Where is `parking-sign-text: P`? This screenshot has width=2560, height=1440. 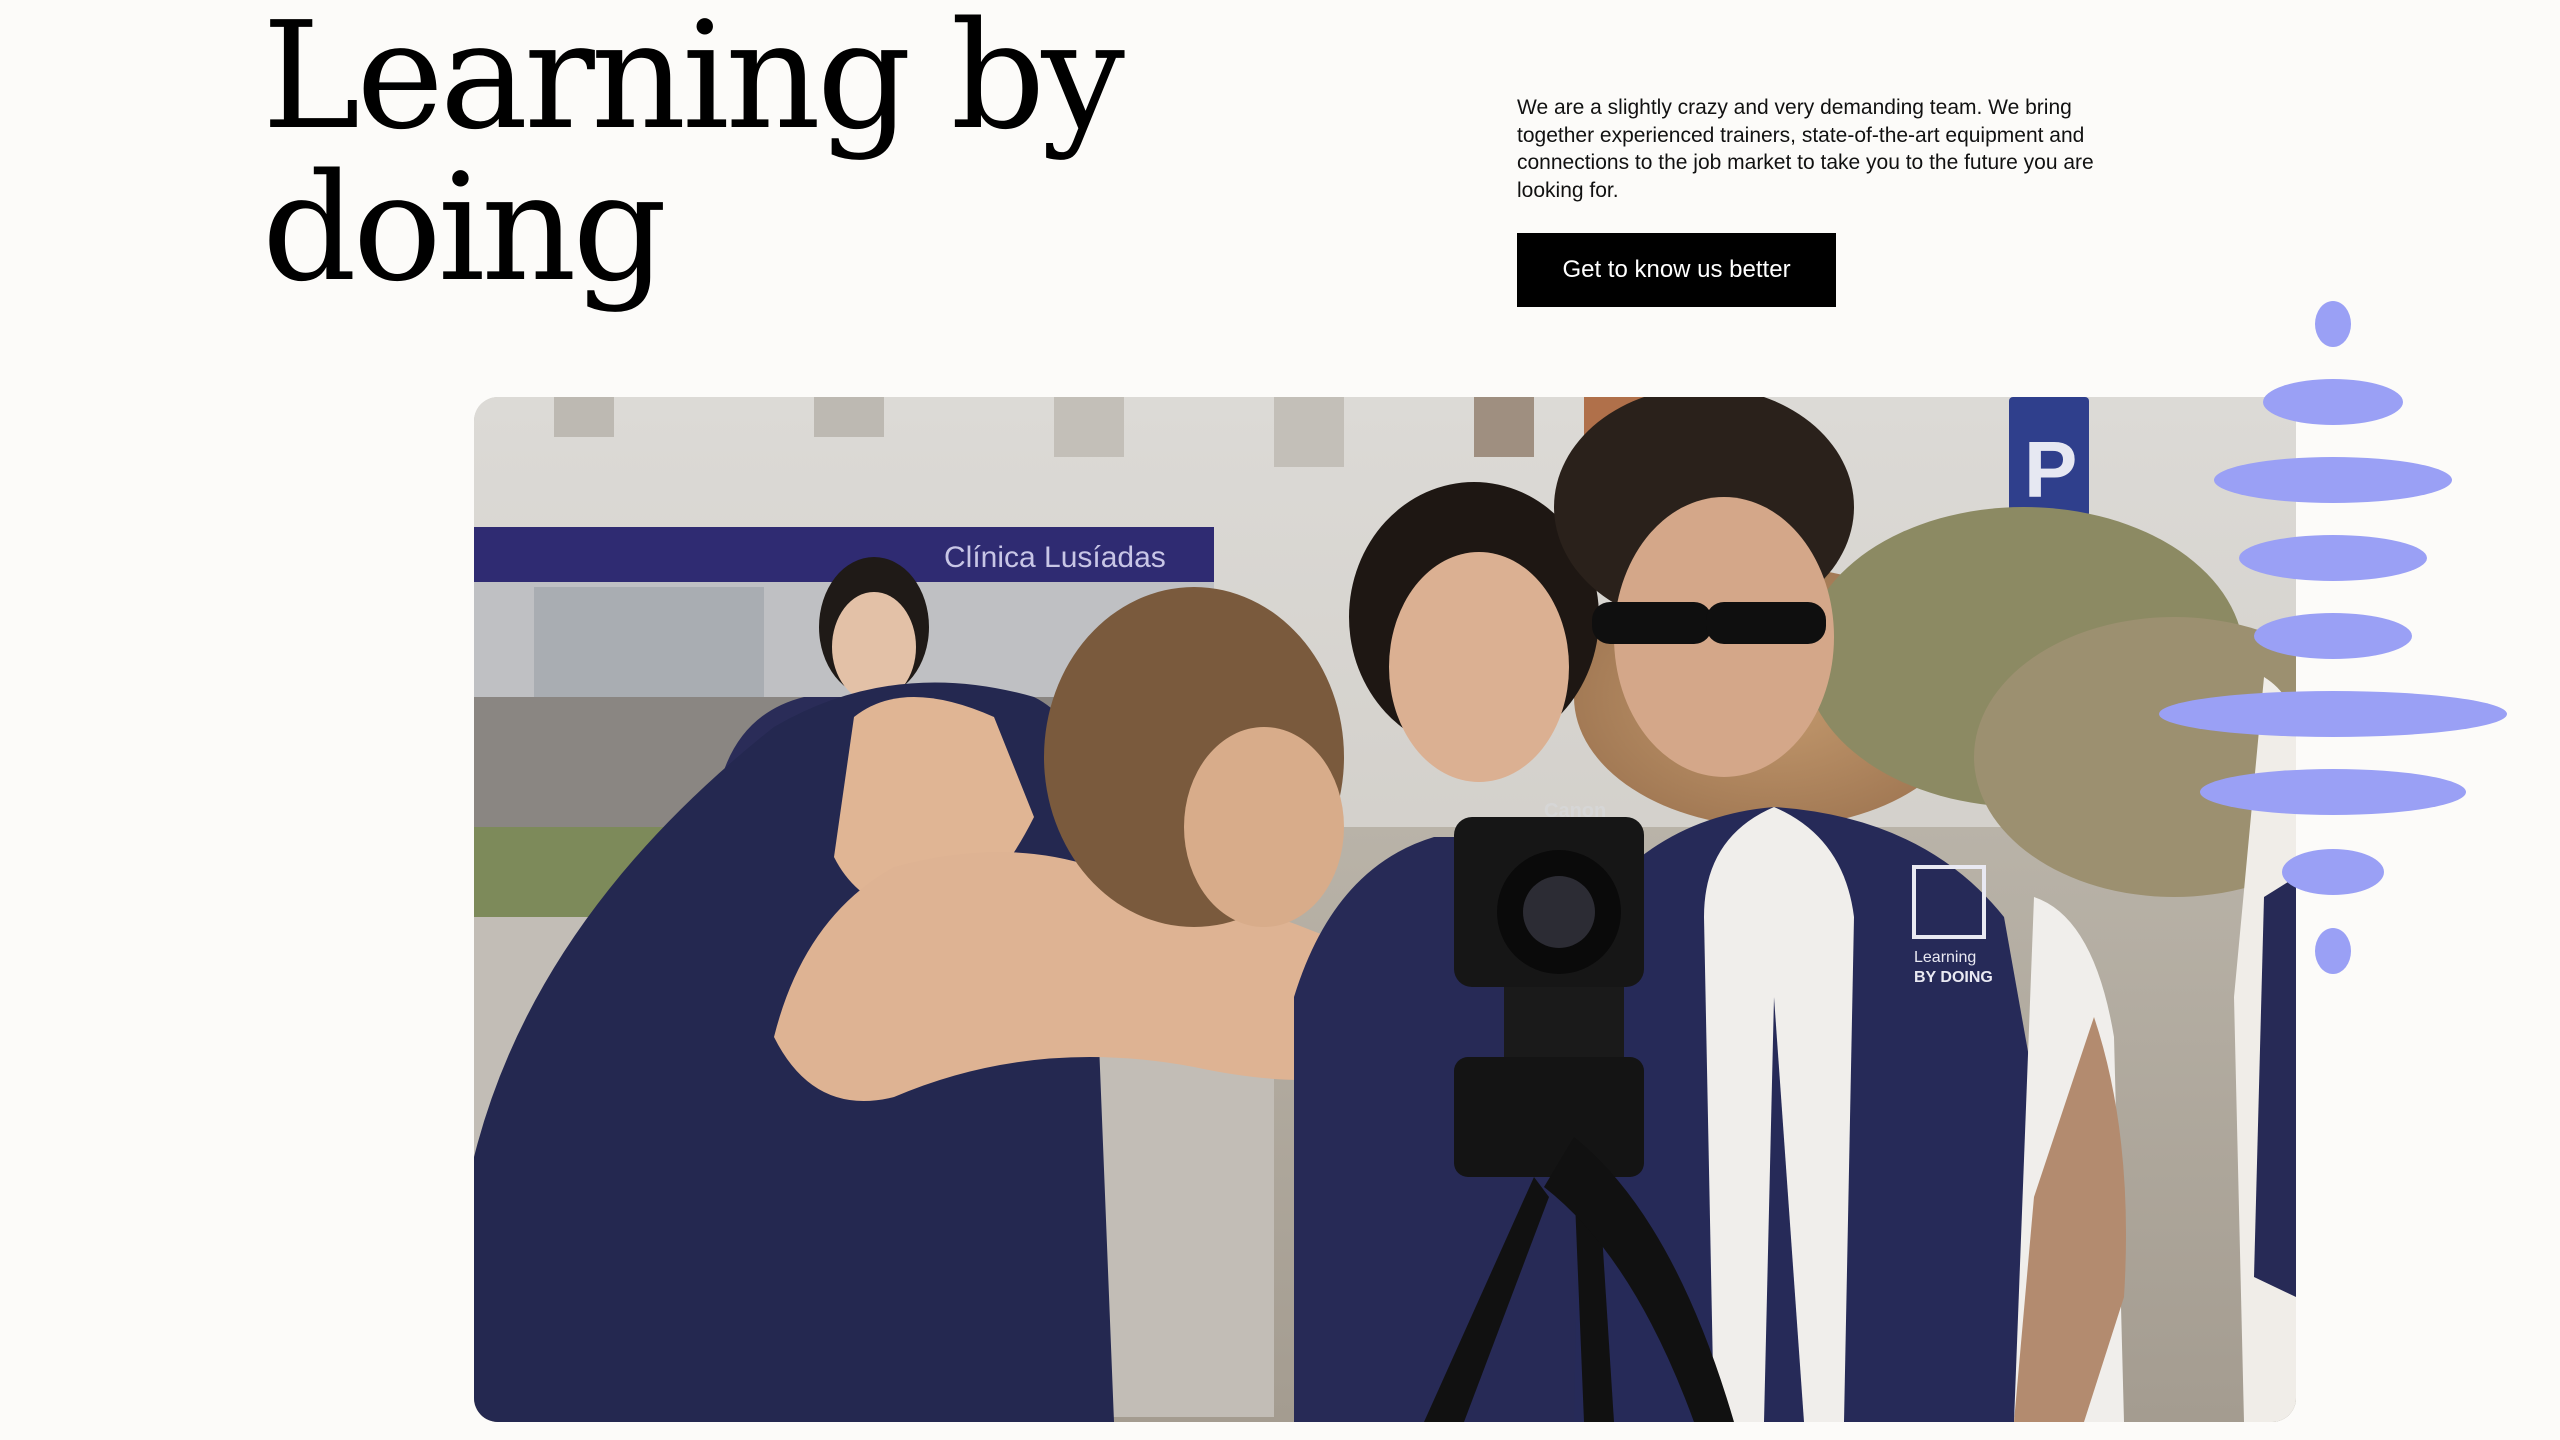
parking-sign-text: P is located at coordinates (2050, 469).